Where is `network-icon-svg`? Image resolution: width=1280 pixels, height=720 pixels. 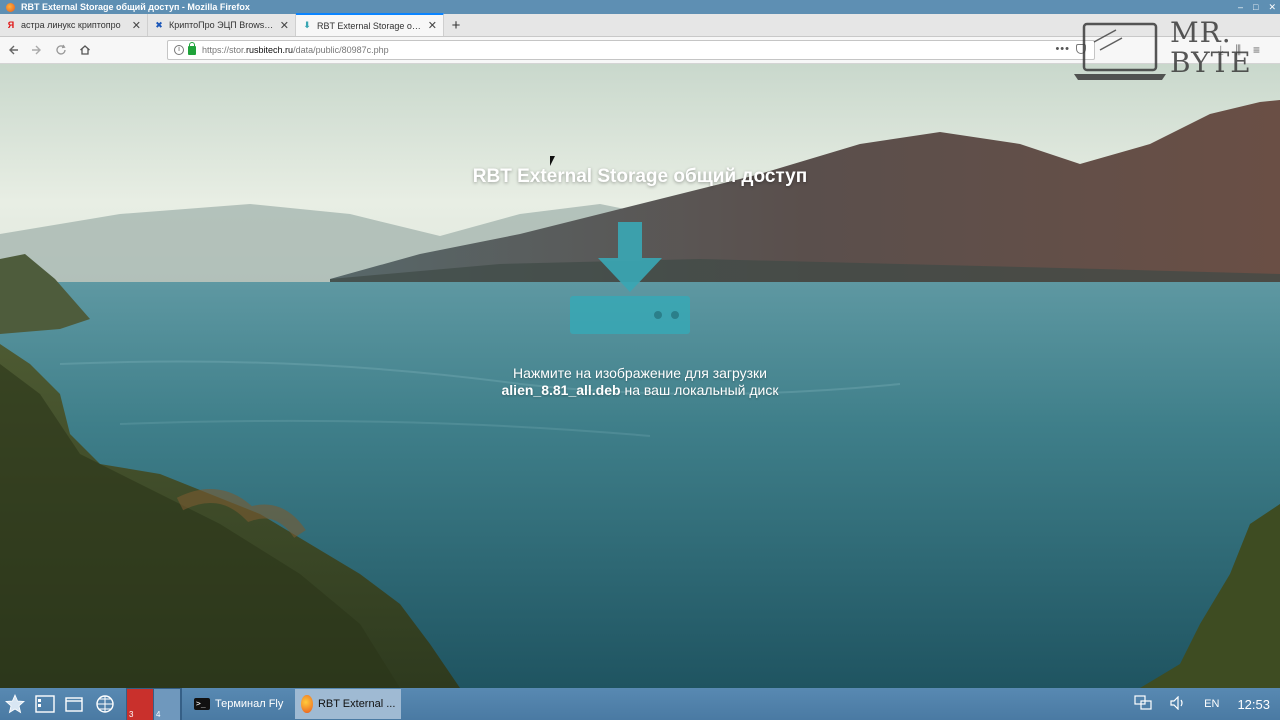 network-icon-svg is located at coordinates (1143, 702).